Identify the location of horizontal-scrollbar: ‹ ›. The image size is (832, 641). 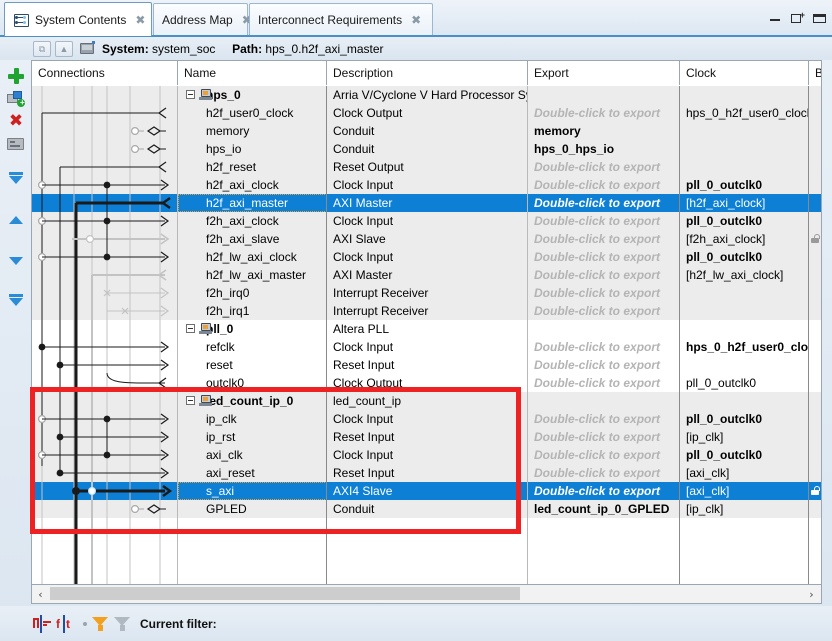
(426, 594).